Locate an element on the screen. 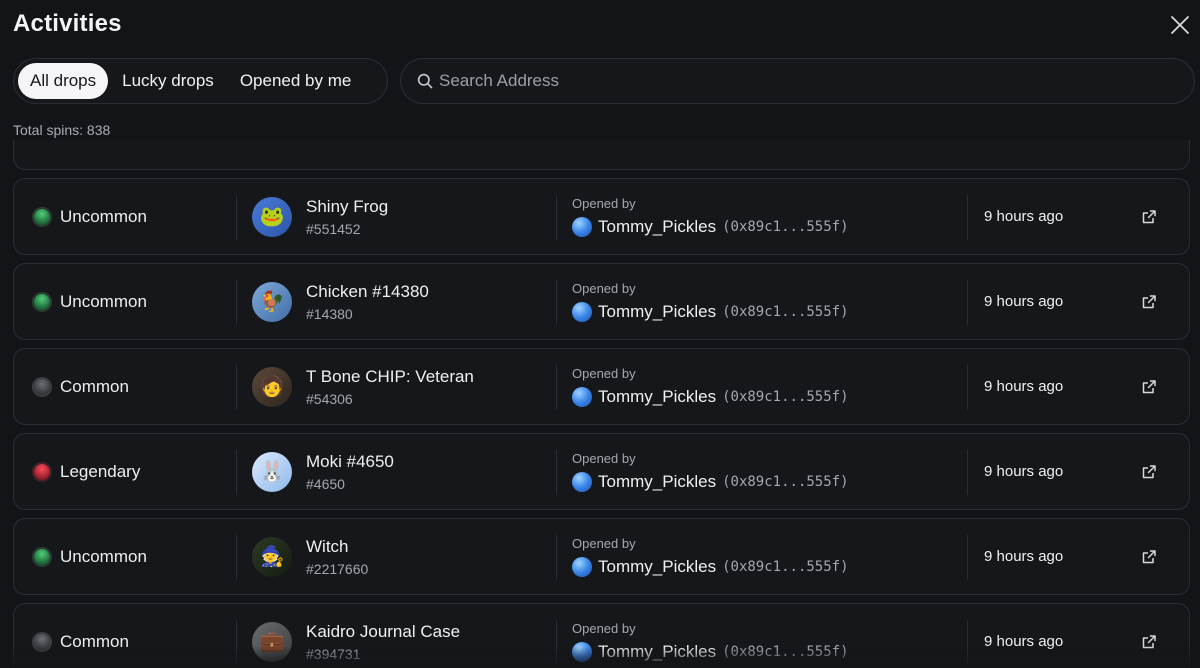 The height and width of the screenshot is (668, 1200). item-cell: 🐰 Moki #4650 #4650 is located at coordinates (402, 471).